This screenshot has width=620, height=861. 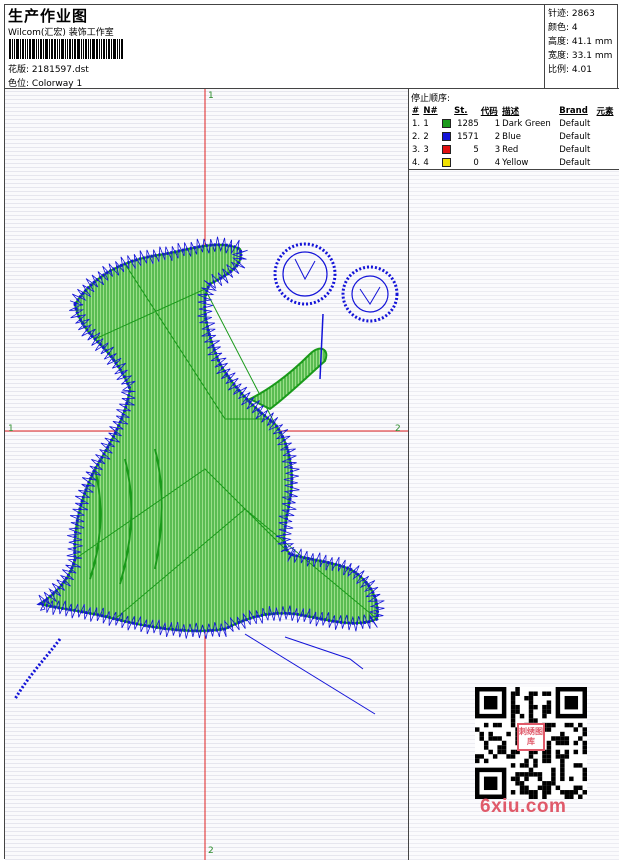 What do you see at coordinates (194, 674) in the screenshot?
I see `trailing-stitches` at bounding box center [194, 674].